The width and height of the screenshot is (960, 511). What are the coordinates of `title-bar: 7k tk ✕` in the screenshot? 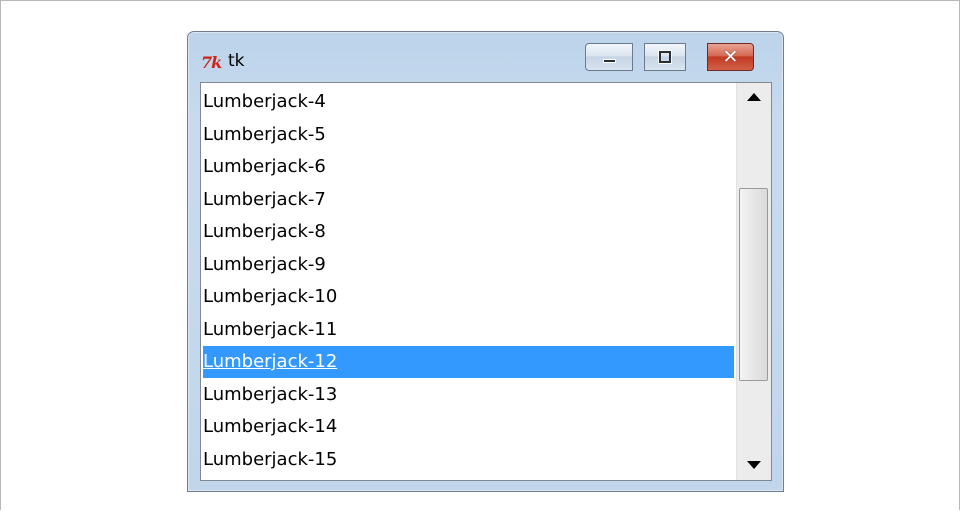 It's located at (485, 57).